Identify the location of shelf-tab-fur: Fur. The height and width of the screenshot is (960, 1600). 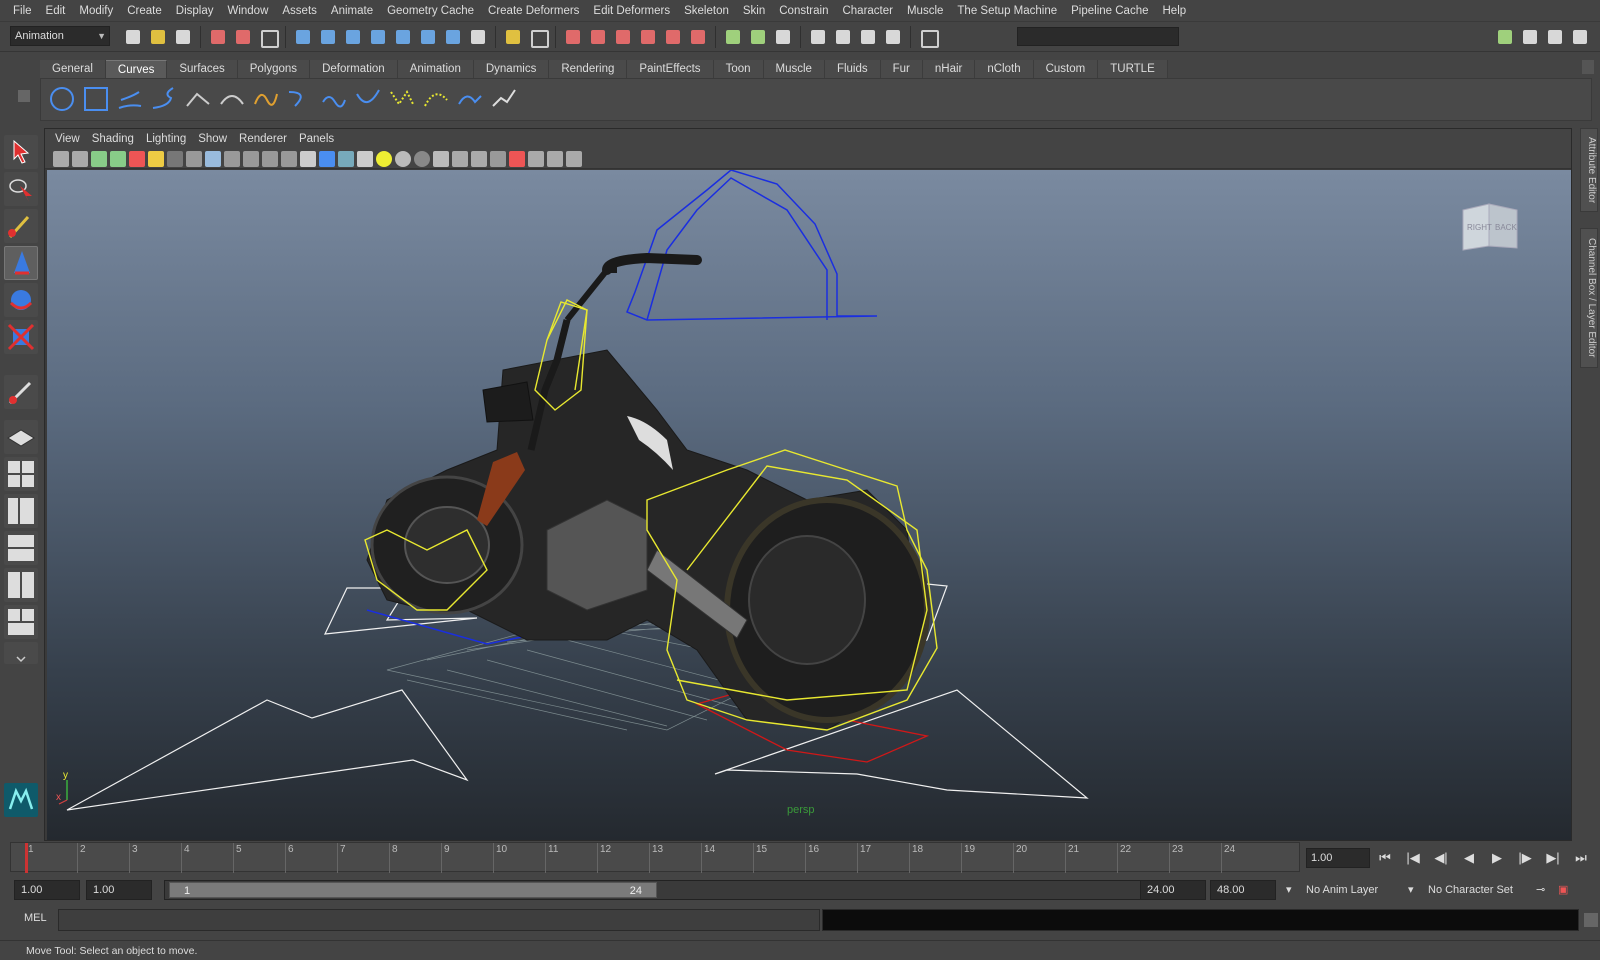
(901, 69).